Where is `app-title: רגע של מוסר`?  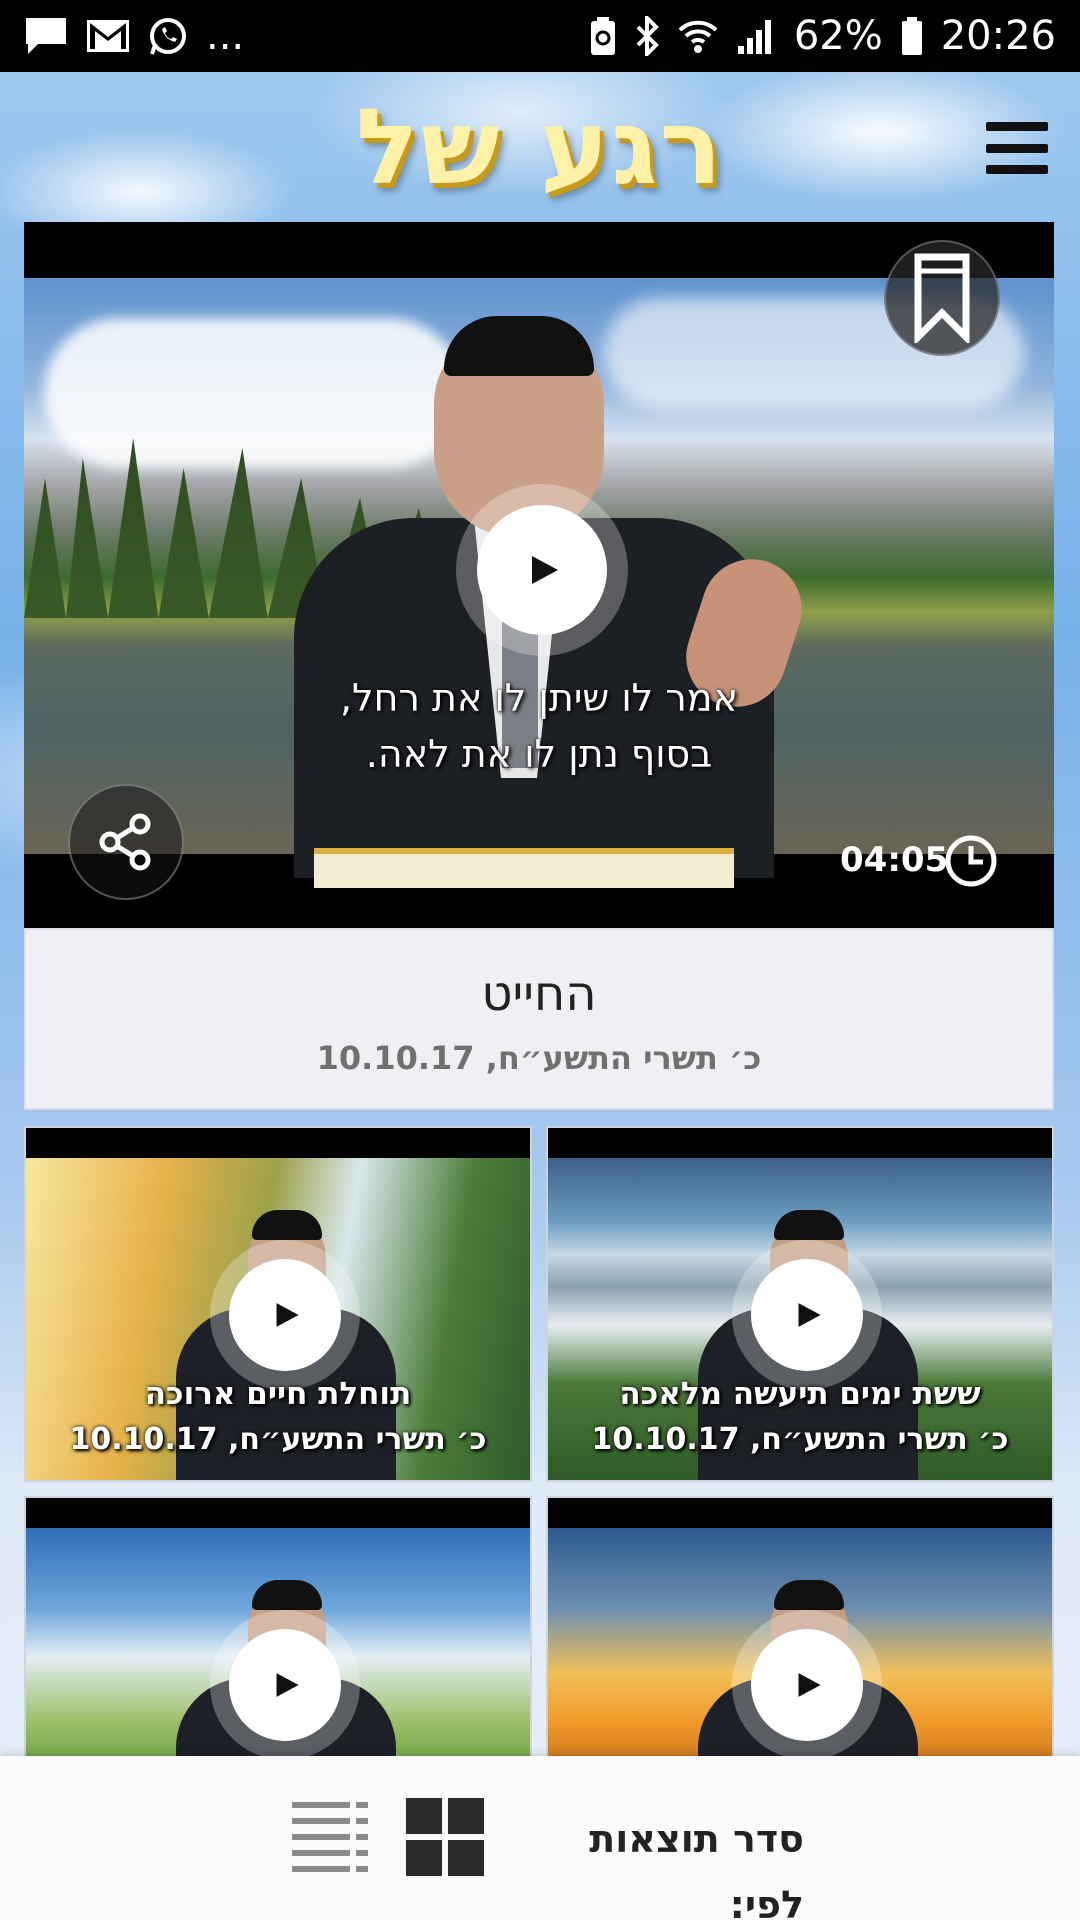
app-title: רגע של מוסר is located at coordinates (540, 212).